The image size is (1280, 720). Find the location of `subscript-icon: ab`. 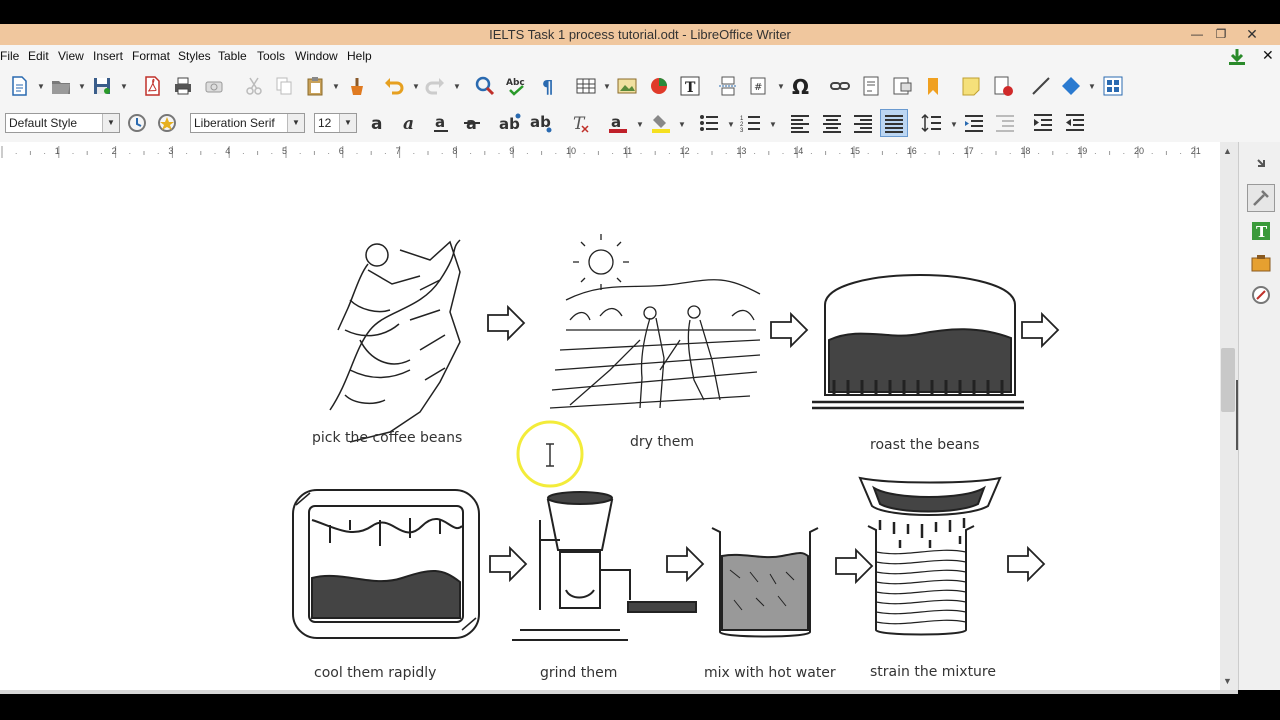

subscript-icon: ab is located at coordinates (541, 123).